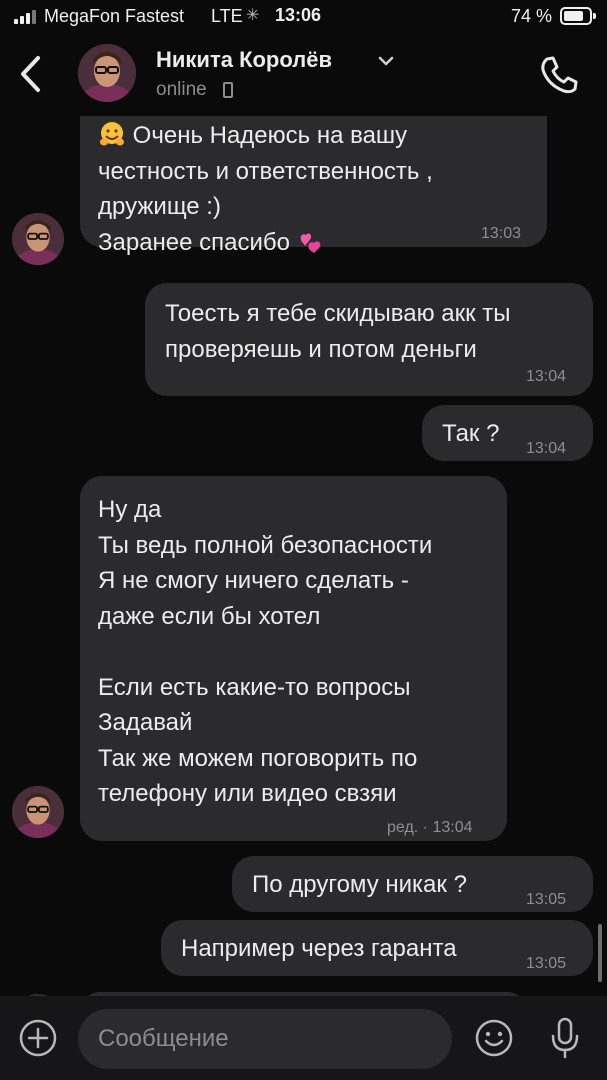 Image resolution: width=607 pixels, height=1080 pixels. I want to click on contact-avatar, so click(107, 73).